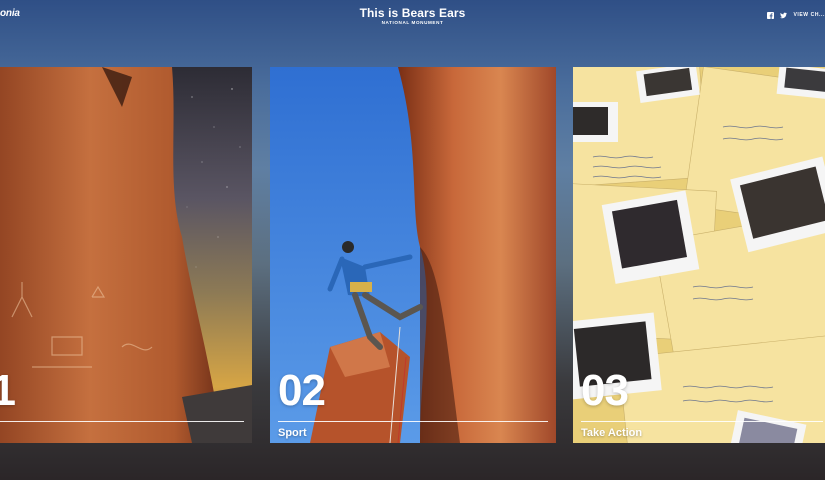  Describe the element at coordinates (784, 15) in the screenshot. I see `twitter-icon` at that location.